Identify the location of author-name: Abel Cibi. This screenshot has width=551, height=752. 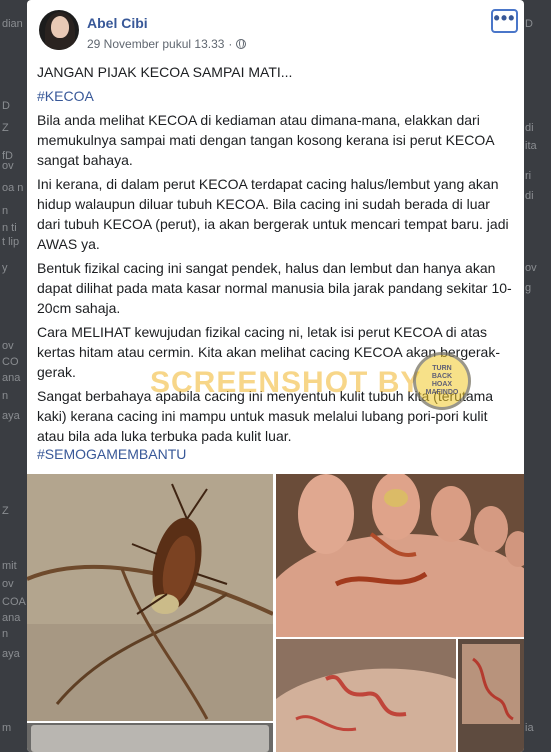
(117, 23).